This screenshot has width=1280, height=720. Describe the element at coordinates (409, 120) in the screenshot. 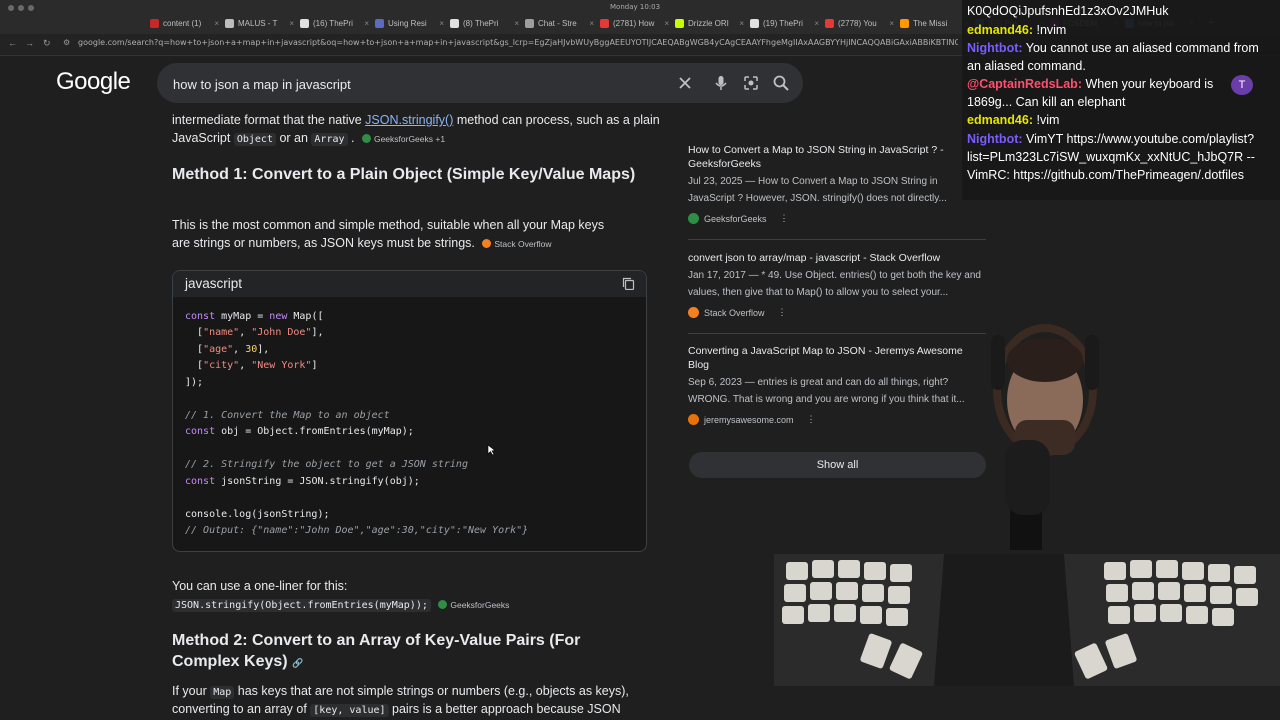

I see `json-stringify-link: JSON.stringify()` at that location.